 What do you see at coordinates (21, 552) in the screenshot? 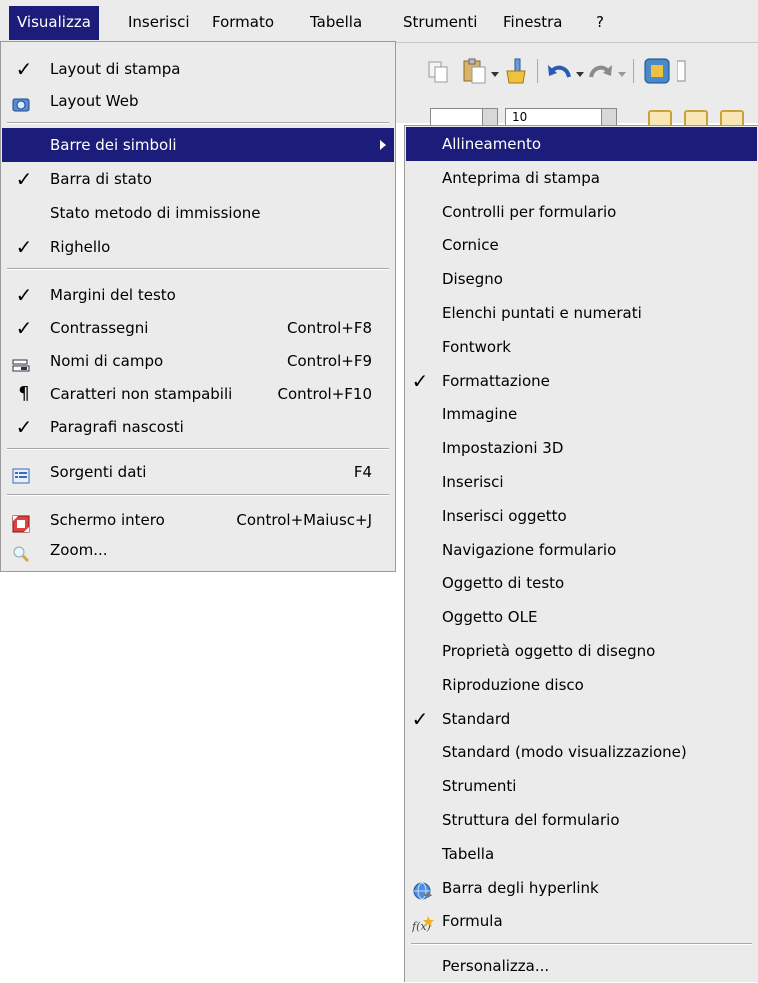
I see `zoom-icon` at bounding box center [21, 552].